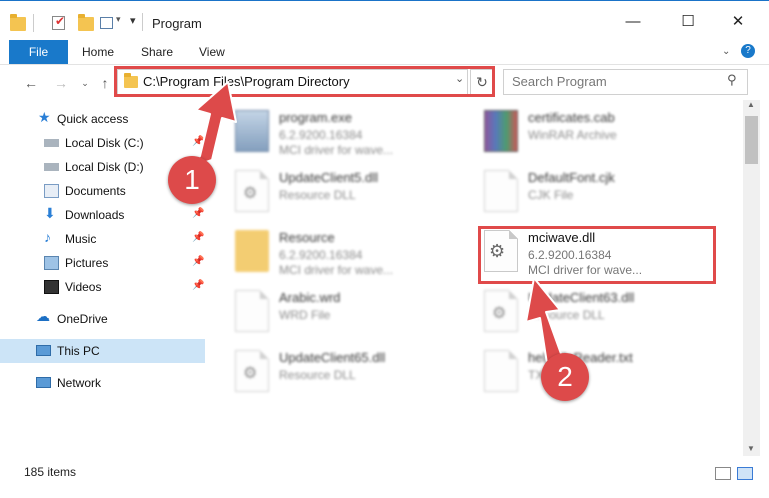 Image resolution: width=769 pixels, height=498 pixels. Describe the element at coordinates (192, 180) in the screenshot. I see `step-badge-1: 1` at that location.